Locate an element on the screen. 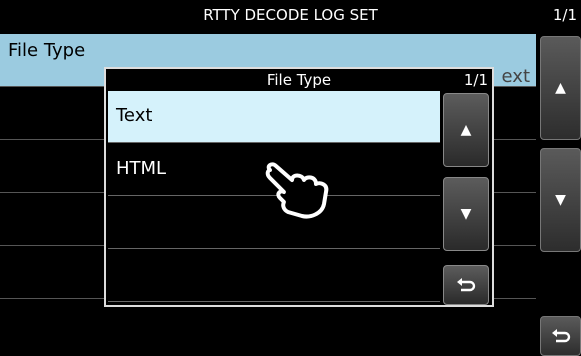  back-button is located at coordinates (560, 336).